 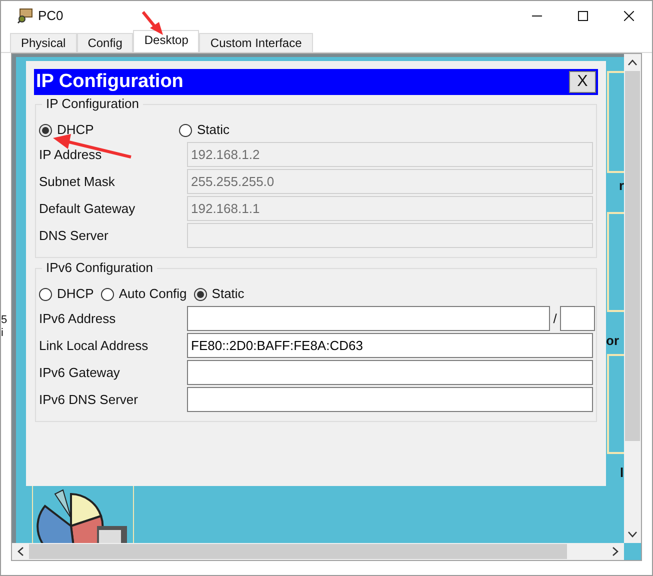 I want to click on background-label: i, so click(x=2, y=333).